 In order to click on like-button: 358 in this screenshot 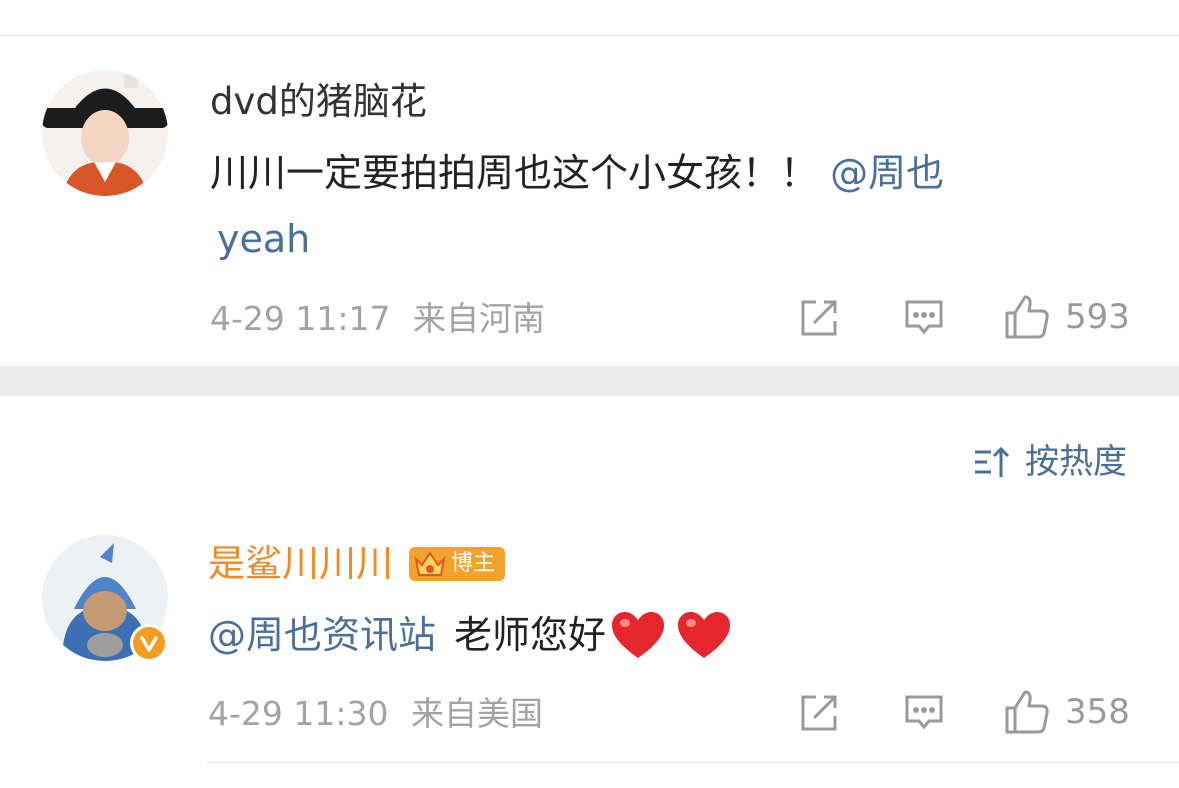, I will do `click(1066, 712)`.